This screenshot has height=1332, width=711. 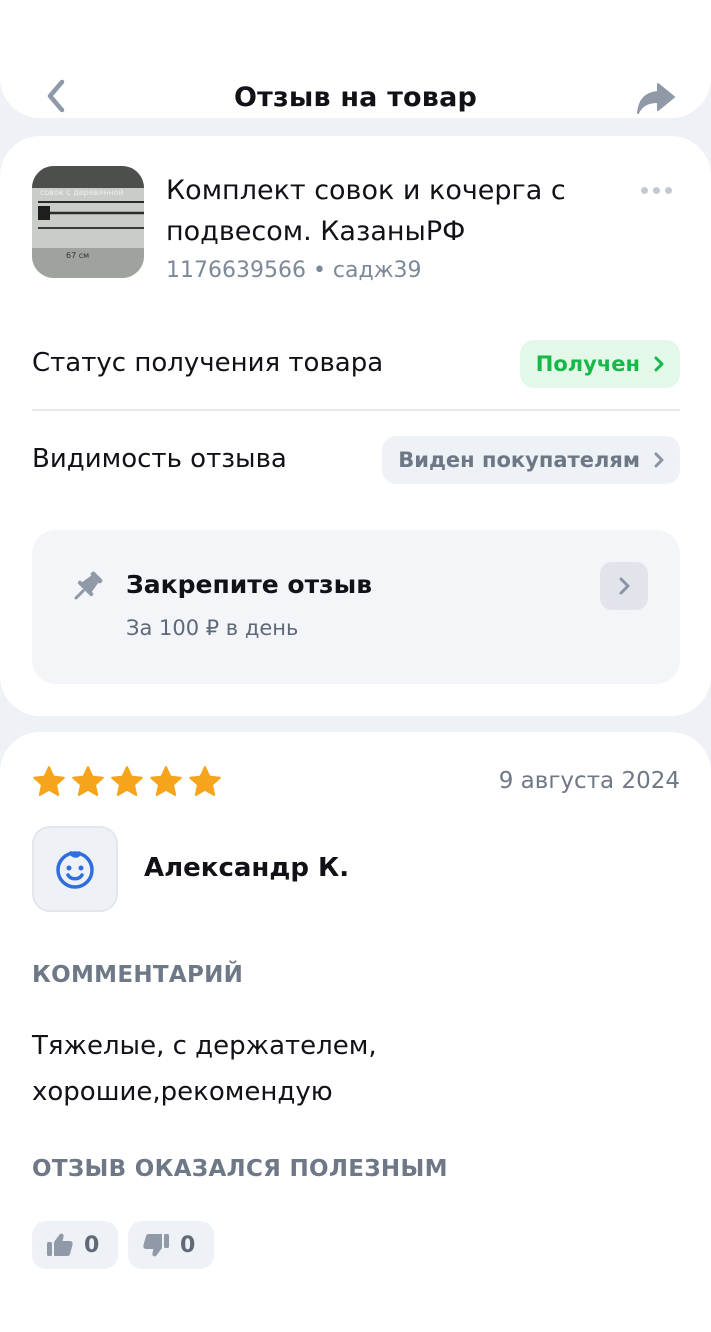 I want to click on avatar, so click(x=75, y=869).